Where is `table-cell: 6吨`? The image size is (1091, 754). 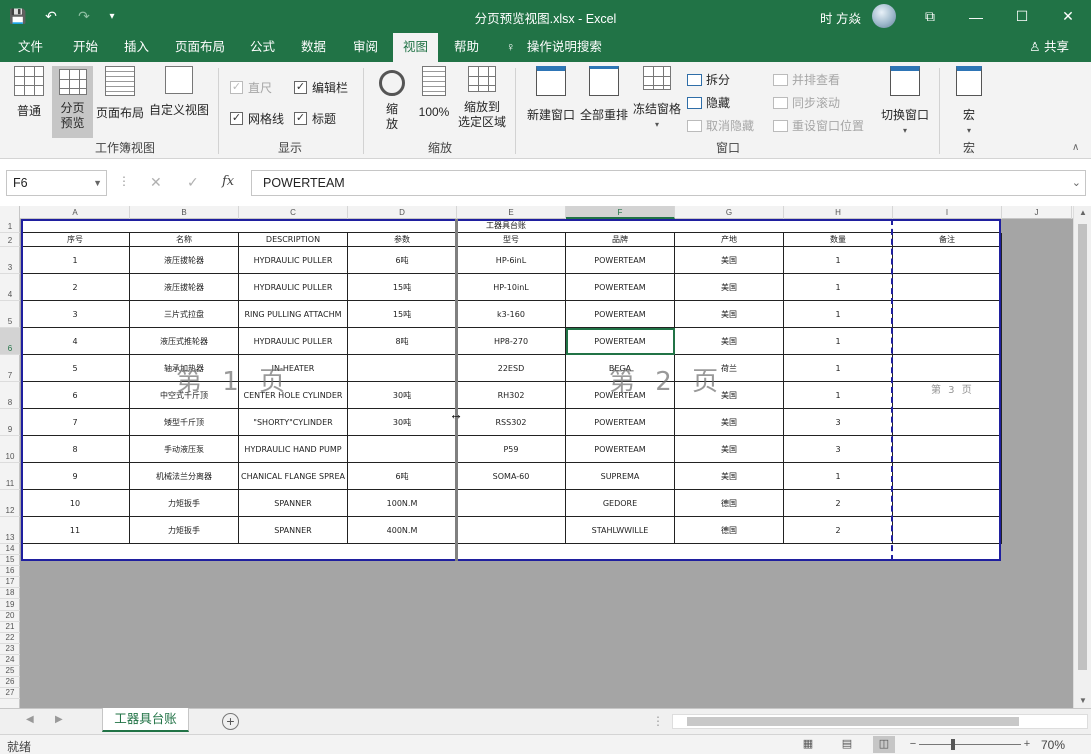
table-cell: 6吨 is located at coordinates (402, 476).